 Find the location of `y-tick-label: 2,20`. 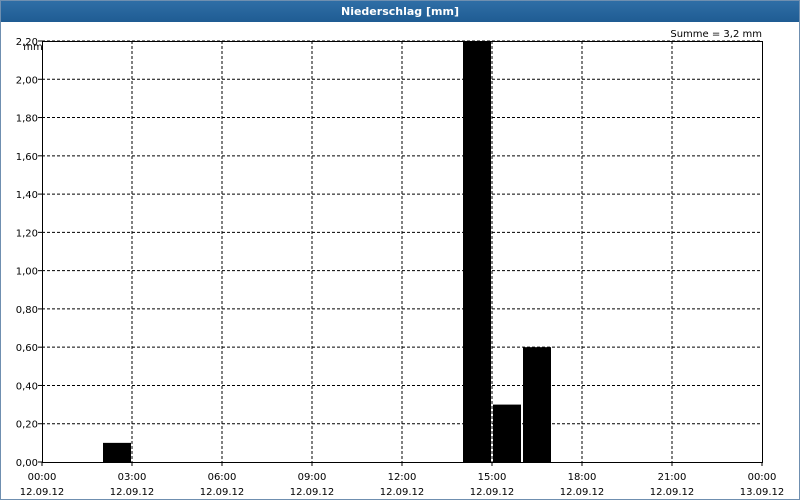

y-tick-label: 2,20 is located at coordinates (27, 42).